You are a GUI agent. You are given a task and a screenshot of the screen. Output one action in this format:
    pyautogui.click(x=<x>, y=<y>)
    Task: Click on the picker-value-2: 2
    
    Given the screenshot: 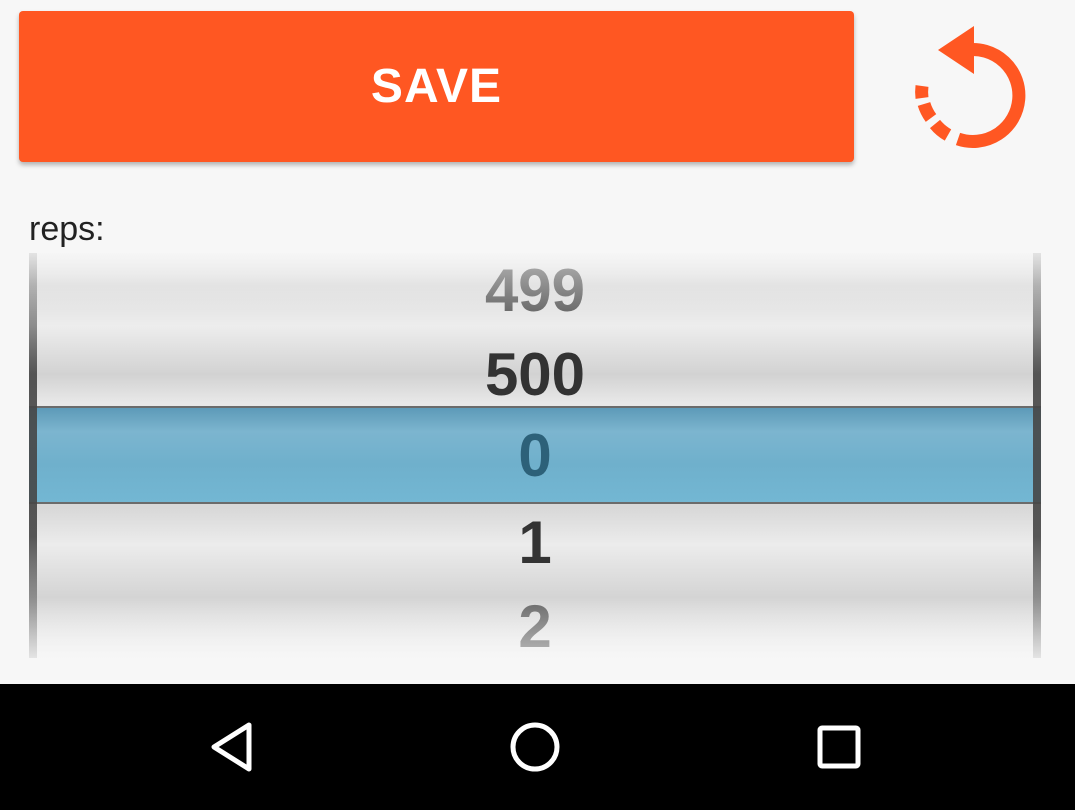 What is the action you would take?
    pyautogui.click(x=535, y=621)
    